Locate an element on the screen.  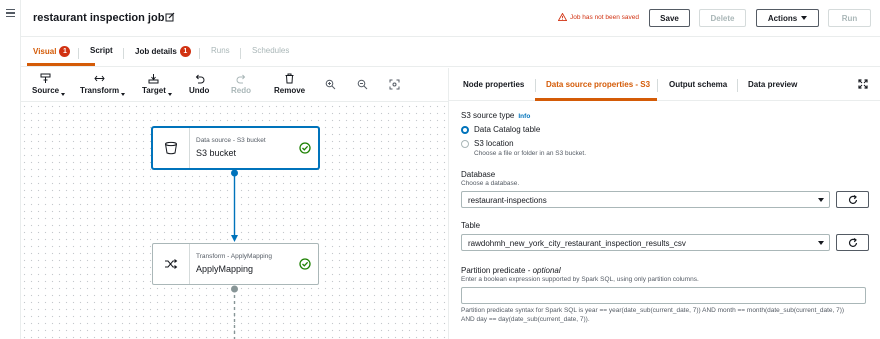
tab-label: Visual is located at coordinates (45, 51).